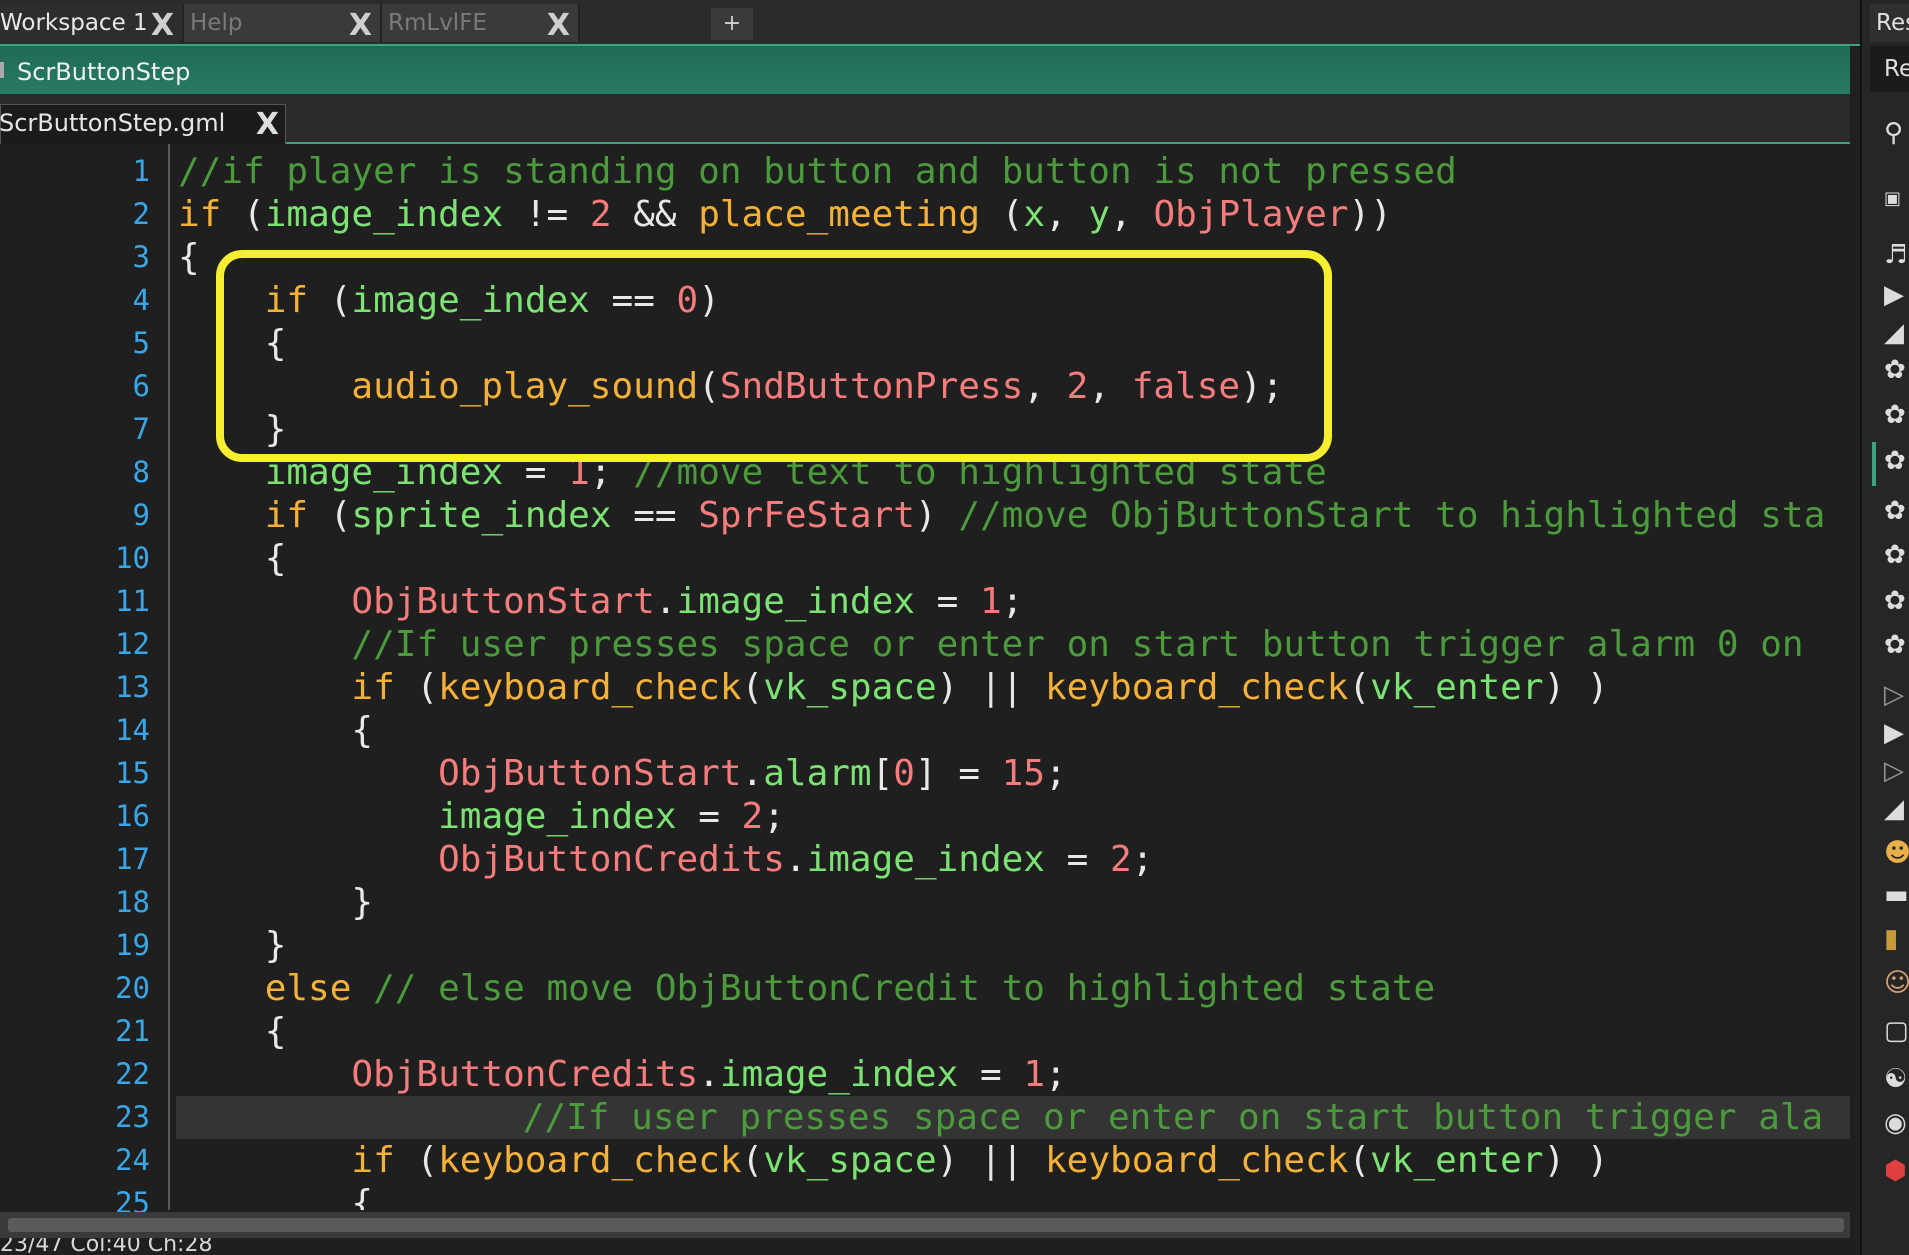 The width and height of the screenshot is (1909, 1255). What do you see at coordinates (1896, 1031) in the screenshot?
I see `sprite-icon: ▢` at bounding box center [1896, 1031].